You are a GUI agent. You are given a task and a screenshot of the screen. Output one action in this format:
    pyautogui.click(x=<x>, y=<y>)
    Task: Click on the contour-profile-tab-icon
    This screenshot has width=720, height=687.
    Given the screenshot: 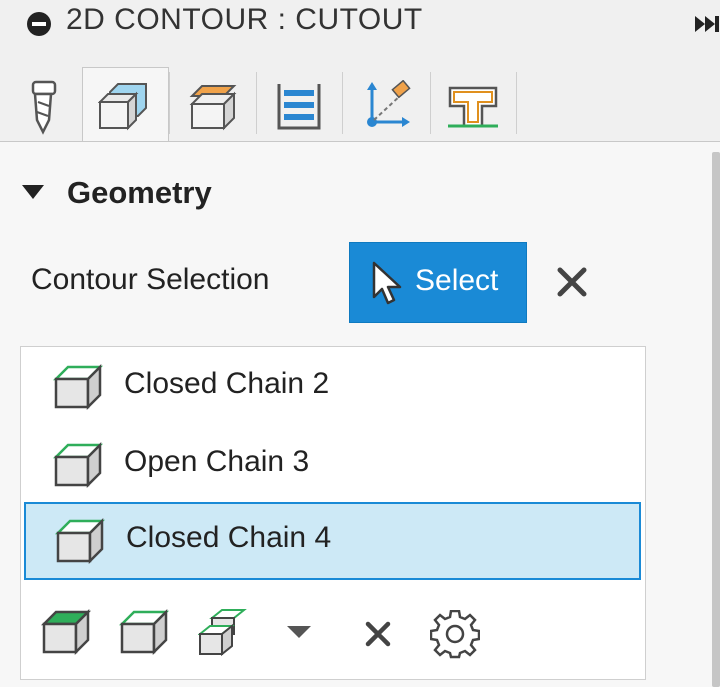 What is the action you would take?
    pyautogui.click(x=472, y=107)
    